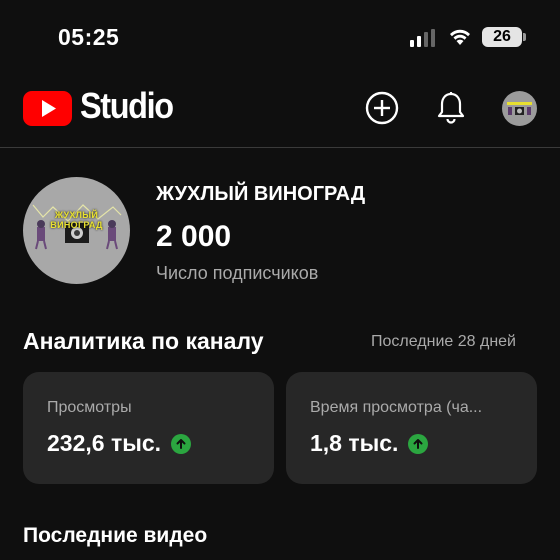 This screenshot has height=560, width=560. Describe the element at coordinates (354, 443) in the screenshot. I see `watch-time-value: 1,8 тыс.` at that location.